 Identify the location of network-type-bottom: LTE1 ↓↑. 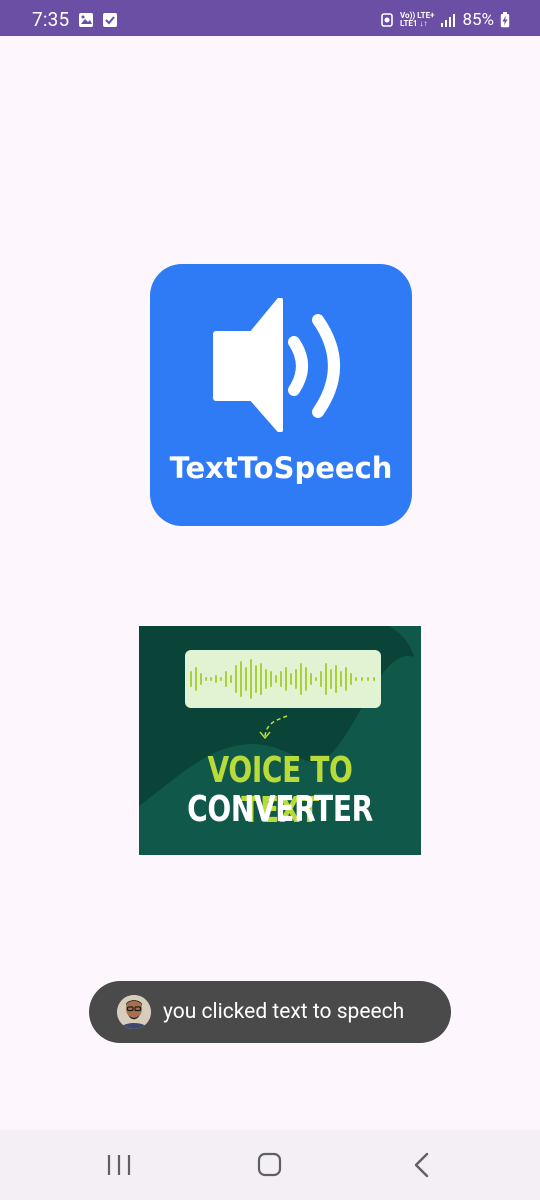
(414, 23).